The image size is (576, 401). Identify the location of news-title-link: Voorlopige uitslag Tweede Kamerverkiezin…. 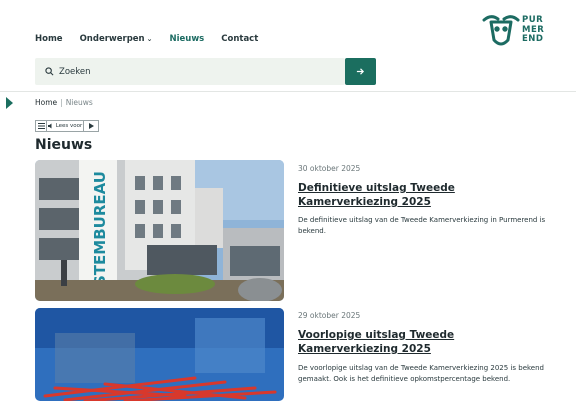
(425, 342).